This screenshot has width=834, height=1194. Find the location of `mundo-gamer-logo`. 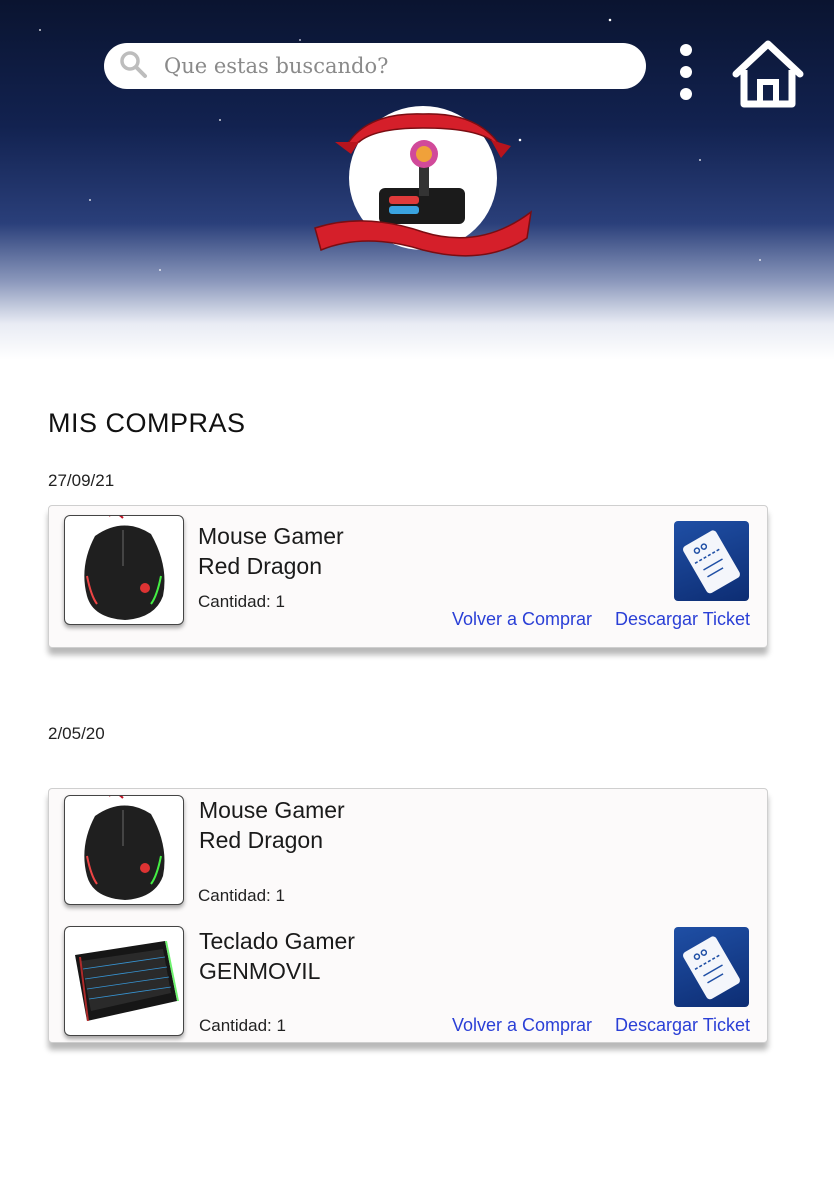

mundo-gamer-logo is located at coordinates (420, 182).